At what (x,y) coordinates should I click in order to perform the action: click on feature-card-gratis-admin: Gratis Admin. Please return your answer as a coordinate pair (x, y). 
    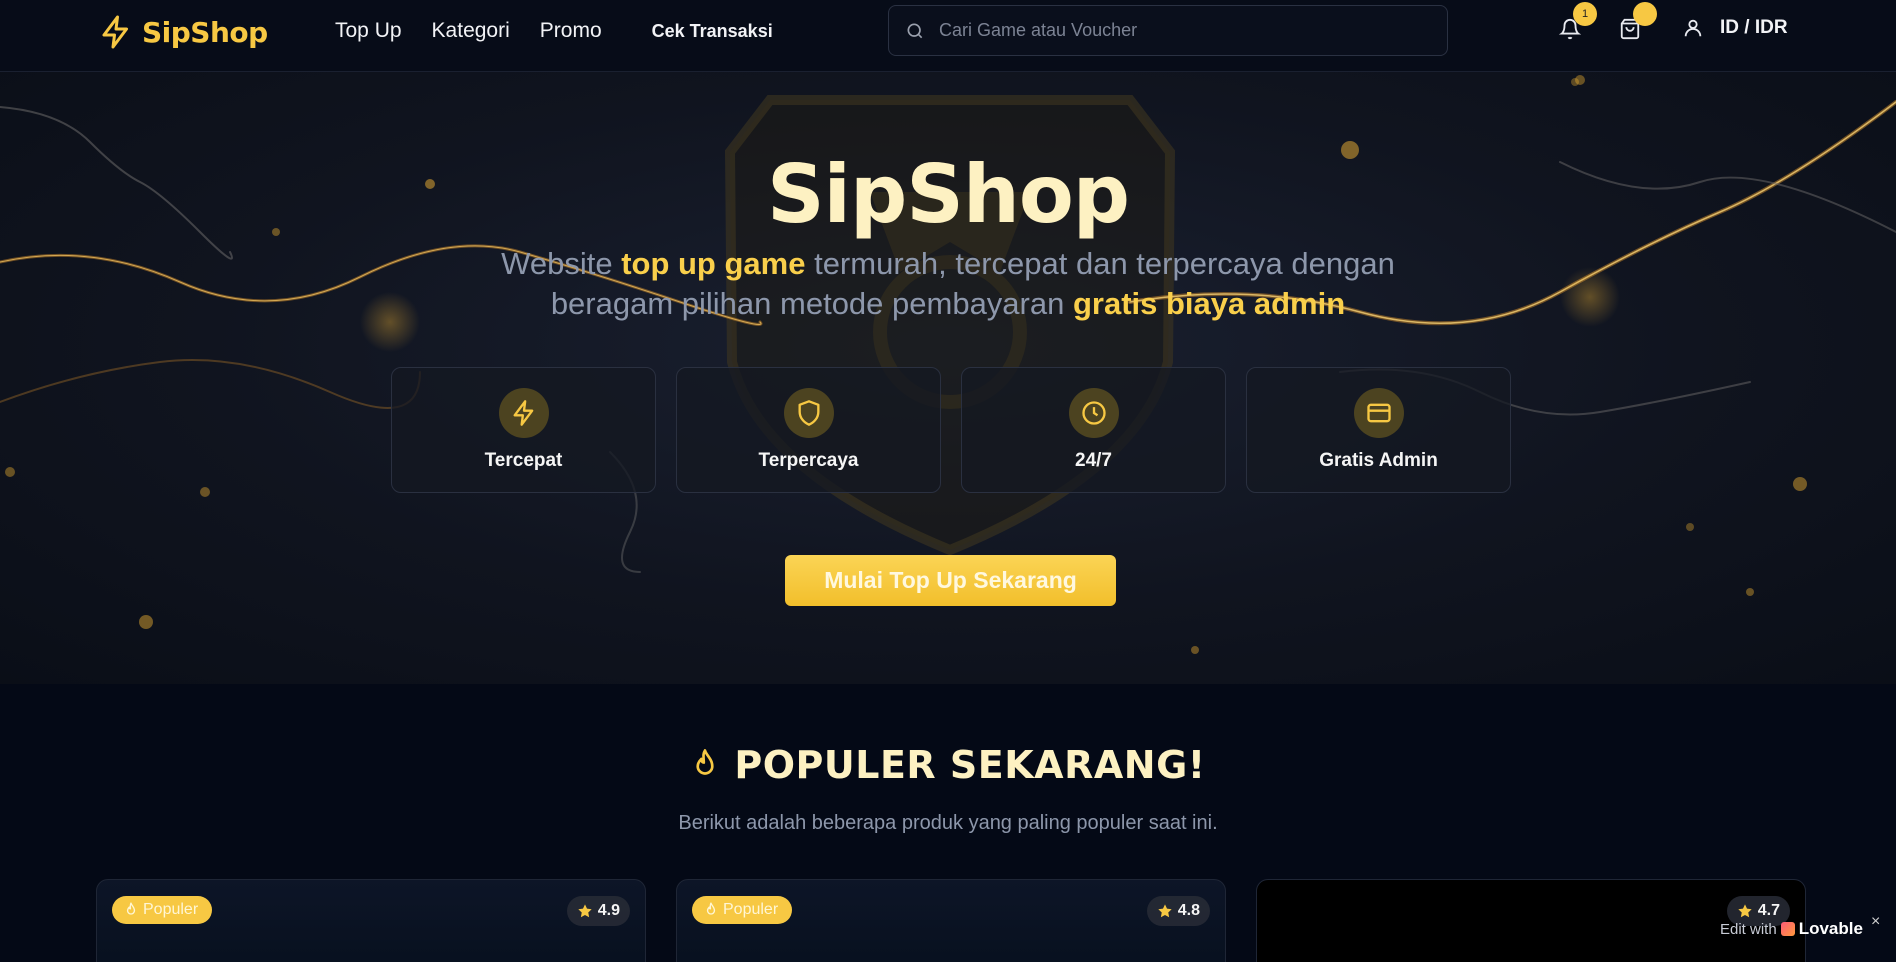
    Looking at the image, I should click on (1378, 430).